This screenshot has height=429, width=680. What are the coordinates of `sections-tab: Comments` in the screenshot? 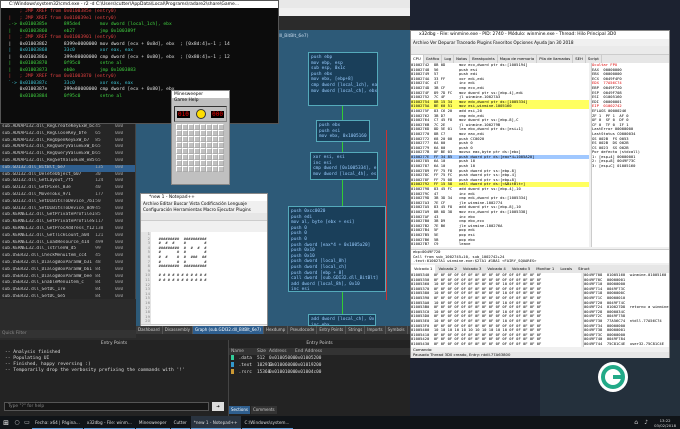 It's located at (263, 410).